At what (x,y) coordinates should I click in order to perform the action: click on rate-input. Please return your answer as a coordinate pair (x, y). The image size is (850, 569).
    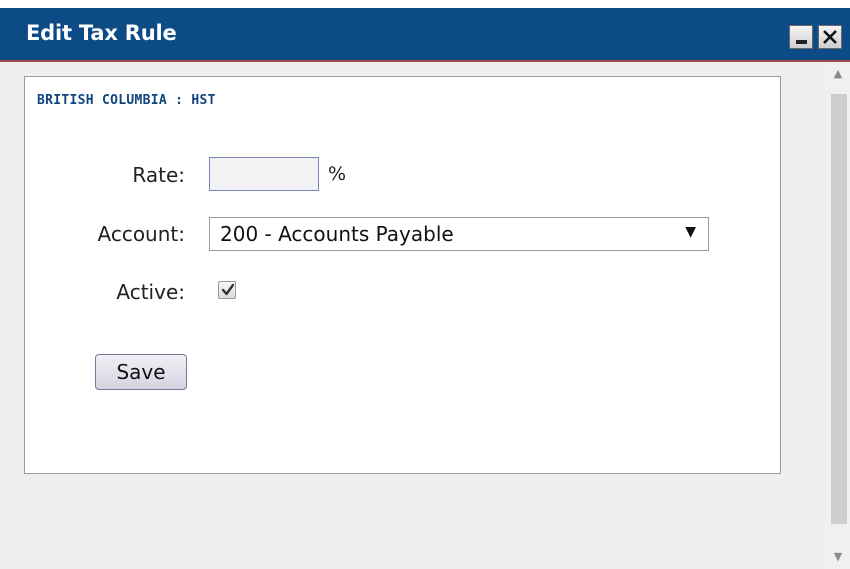
    Looking at the image, I should click on (264, 174).